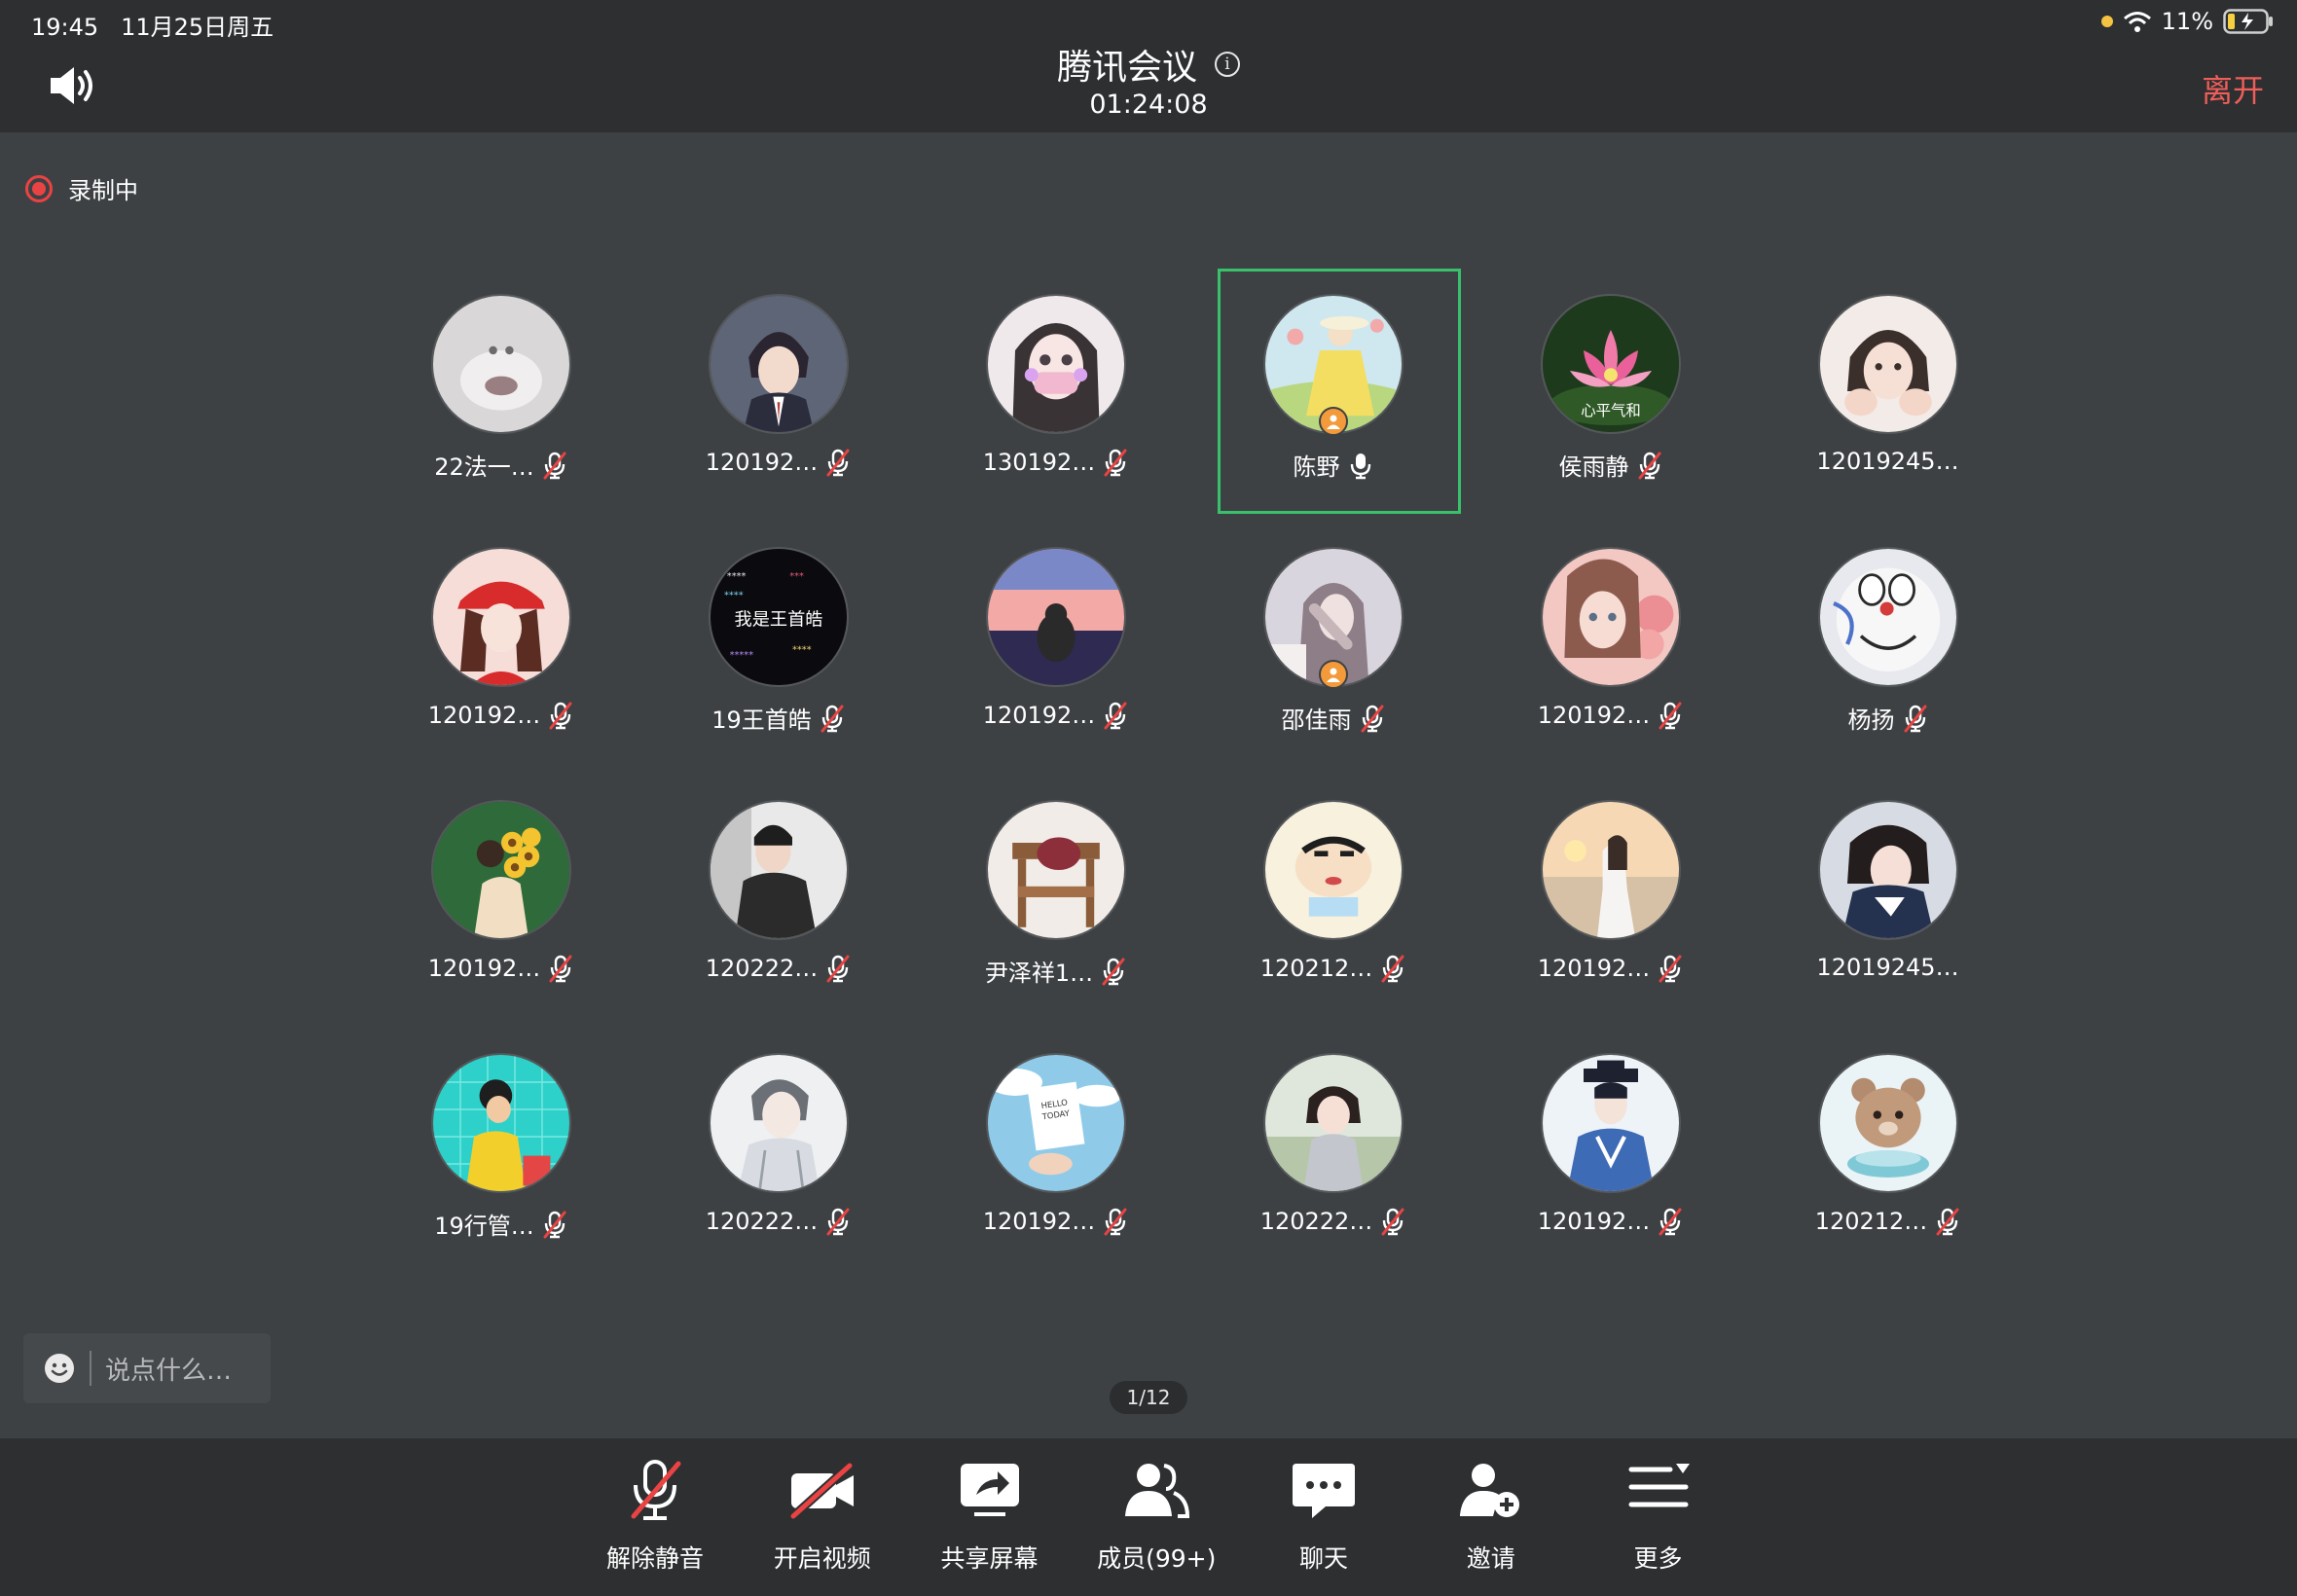  What do you see at coordinates (989, 1558) in the screenshot?
I see `share-label: 共享屏幕` at bounding box center [989, 1558].